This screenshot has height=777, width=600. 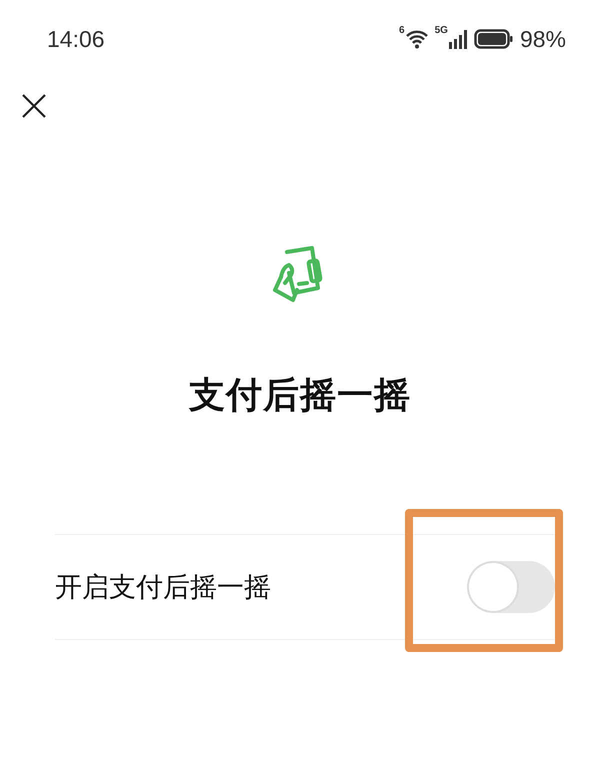 I want to click on page-title: 支付后摇一摇, so click(x=300, y=396).